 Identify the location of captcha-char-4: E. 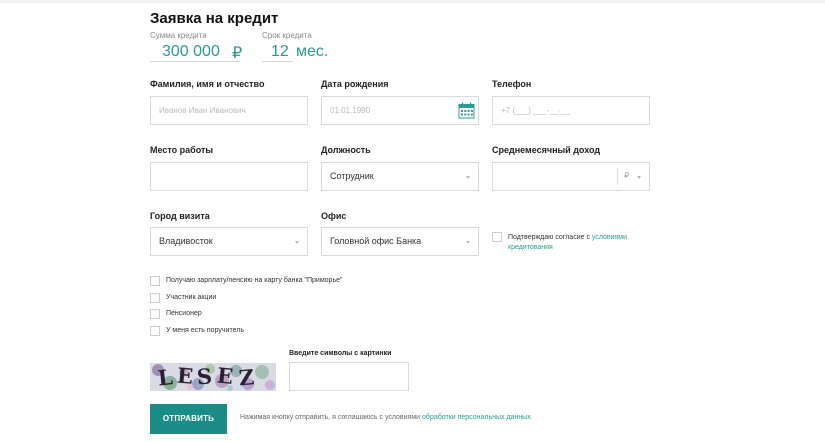
(225, 376).